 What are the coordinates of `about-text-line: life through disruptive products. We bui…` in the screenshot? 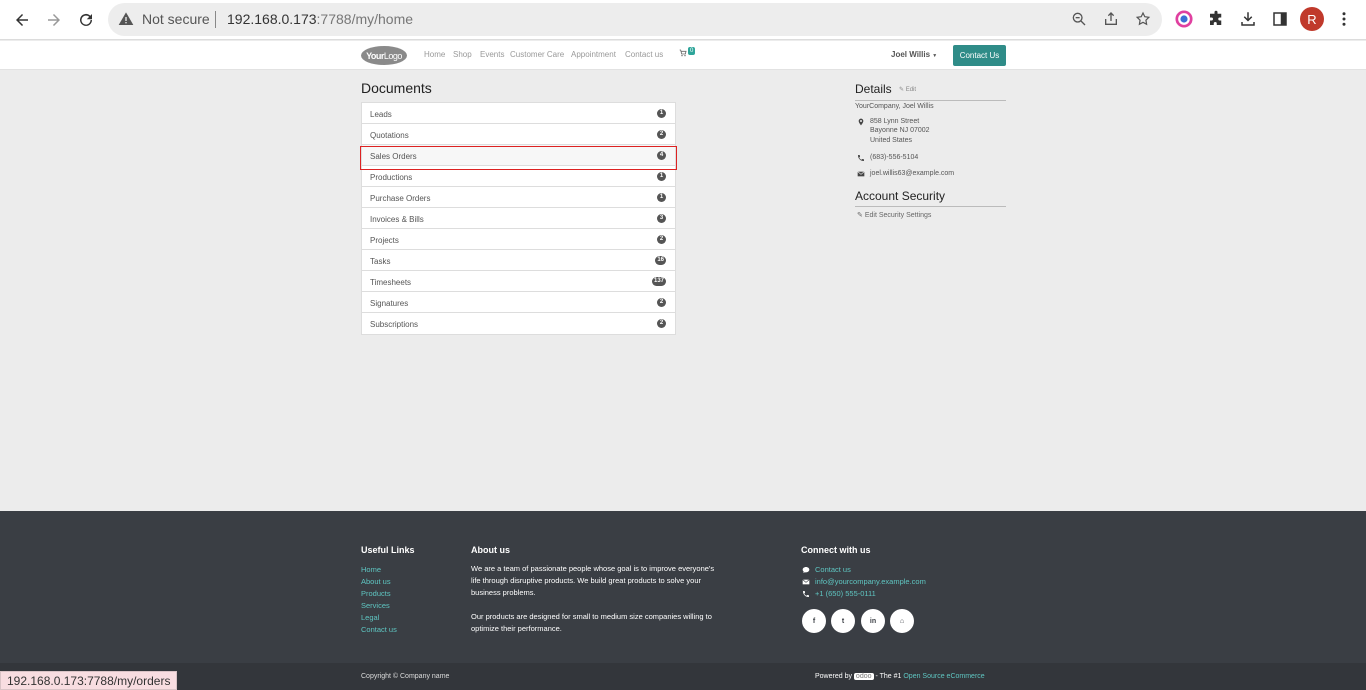 It's located at (586, 580).